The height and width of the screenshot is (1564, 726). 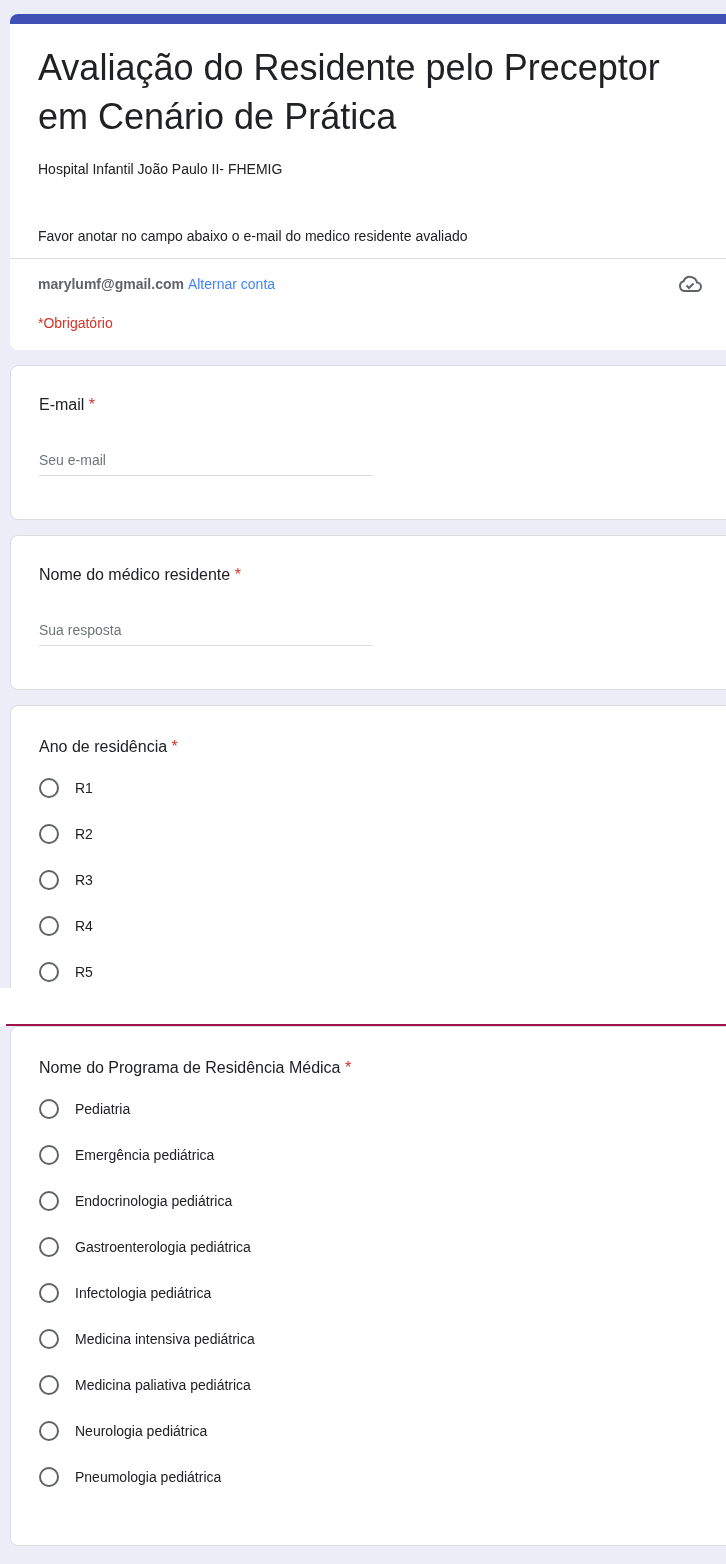 I want to click on required-note: *Obrigatório, so click(x=76, y=323).